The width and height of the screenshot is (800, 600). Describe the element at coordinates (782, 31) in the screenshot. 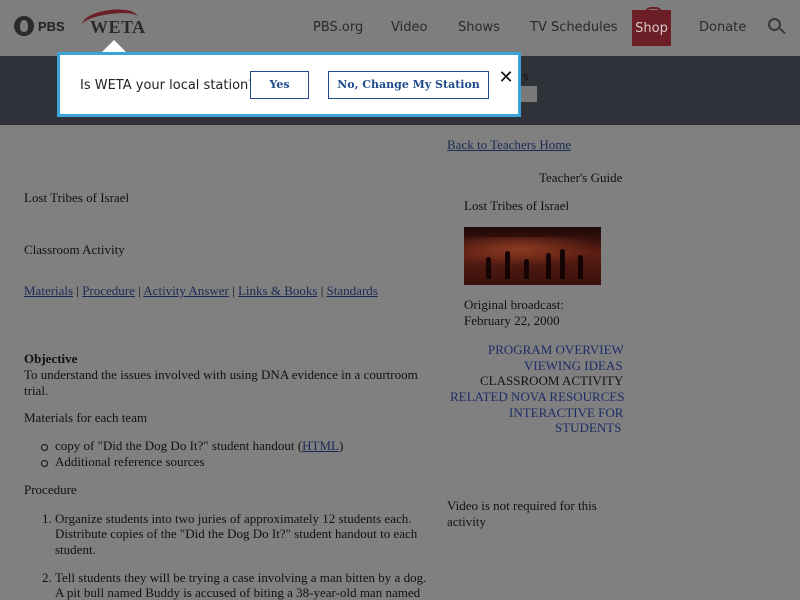

I see `search-icon-handle` at that location.